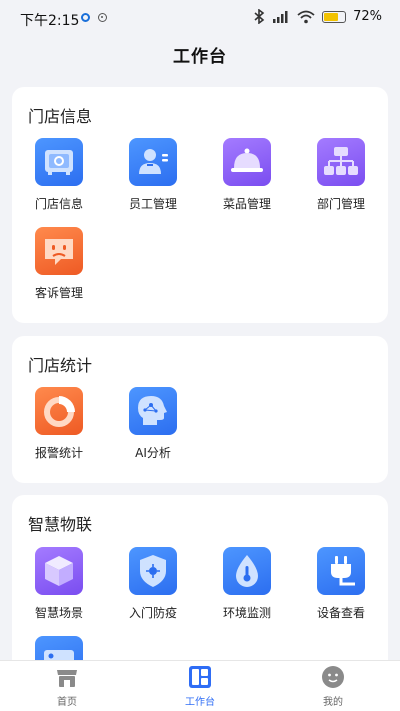  I want to click on status-bar: 下午2:15 72%, so click(200, 18).